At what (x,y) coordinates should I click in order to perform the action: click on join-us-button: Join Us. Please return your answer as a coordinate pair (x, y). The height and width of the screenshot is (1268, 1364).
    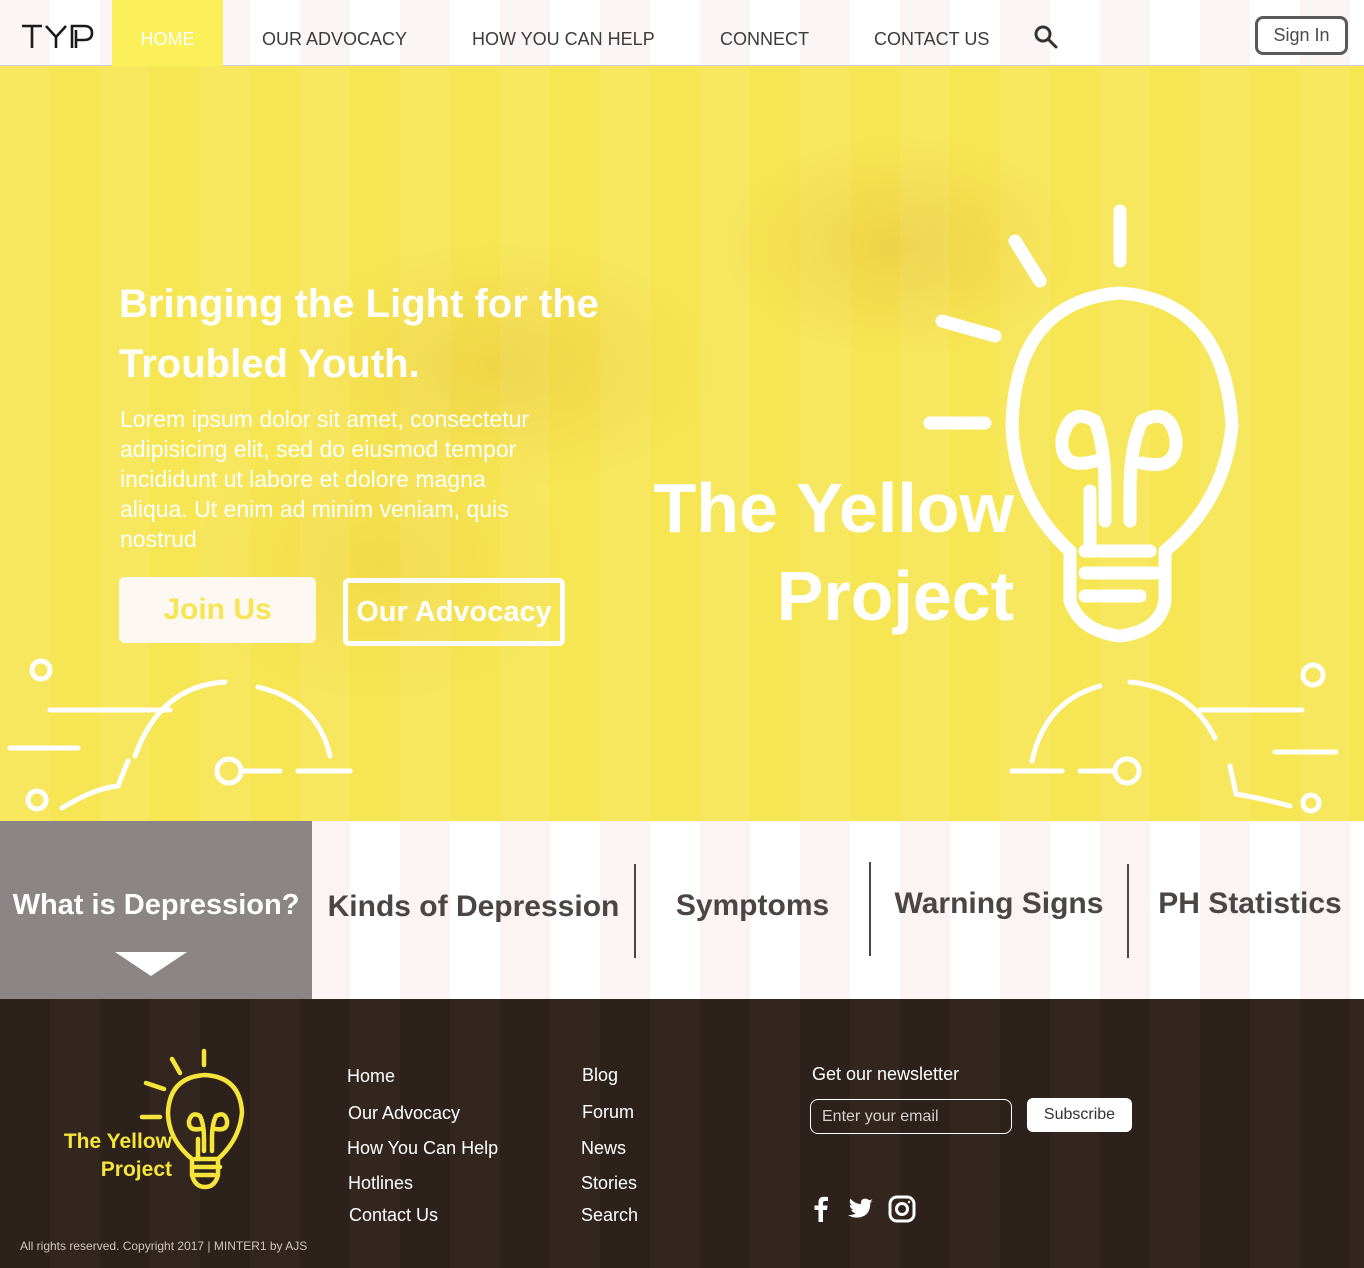
    Looking at the image, I should click on (217, 610).